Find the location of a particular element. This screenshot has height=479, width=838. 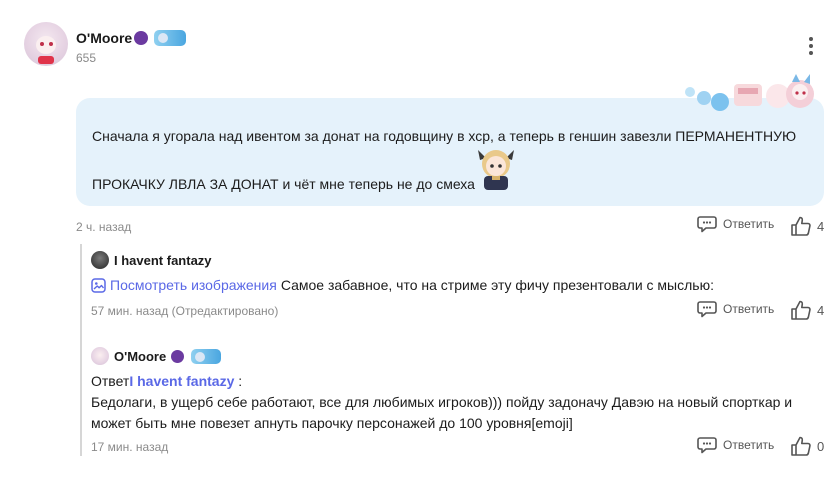

author-level: 655 is located at coordinates (86, 58).